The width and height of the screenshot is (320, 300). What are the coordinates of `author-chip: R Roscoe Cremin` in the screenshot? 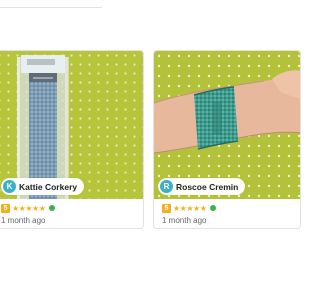 It's located at (202, 186).